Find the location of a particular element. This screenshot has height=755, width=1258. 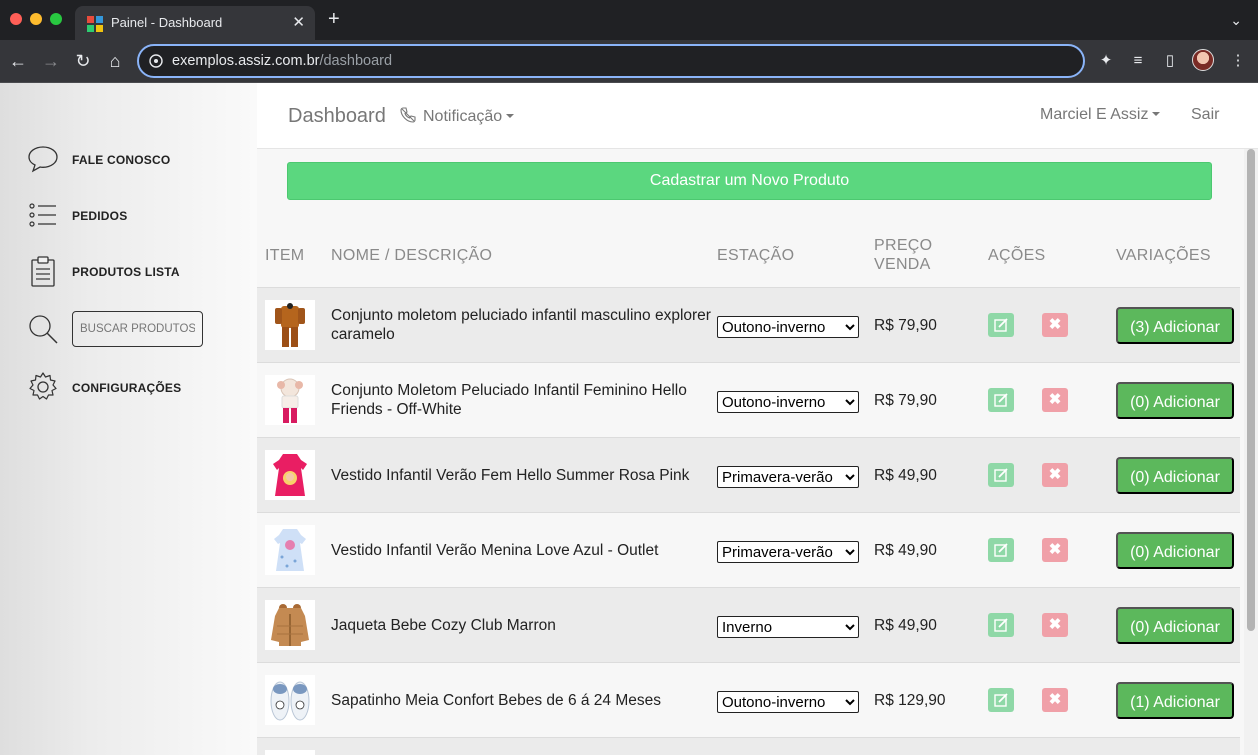

media-queue-icon: ≡ is located at coordinates (1138, 61).